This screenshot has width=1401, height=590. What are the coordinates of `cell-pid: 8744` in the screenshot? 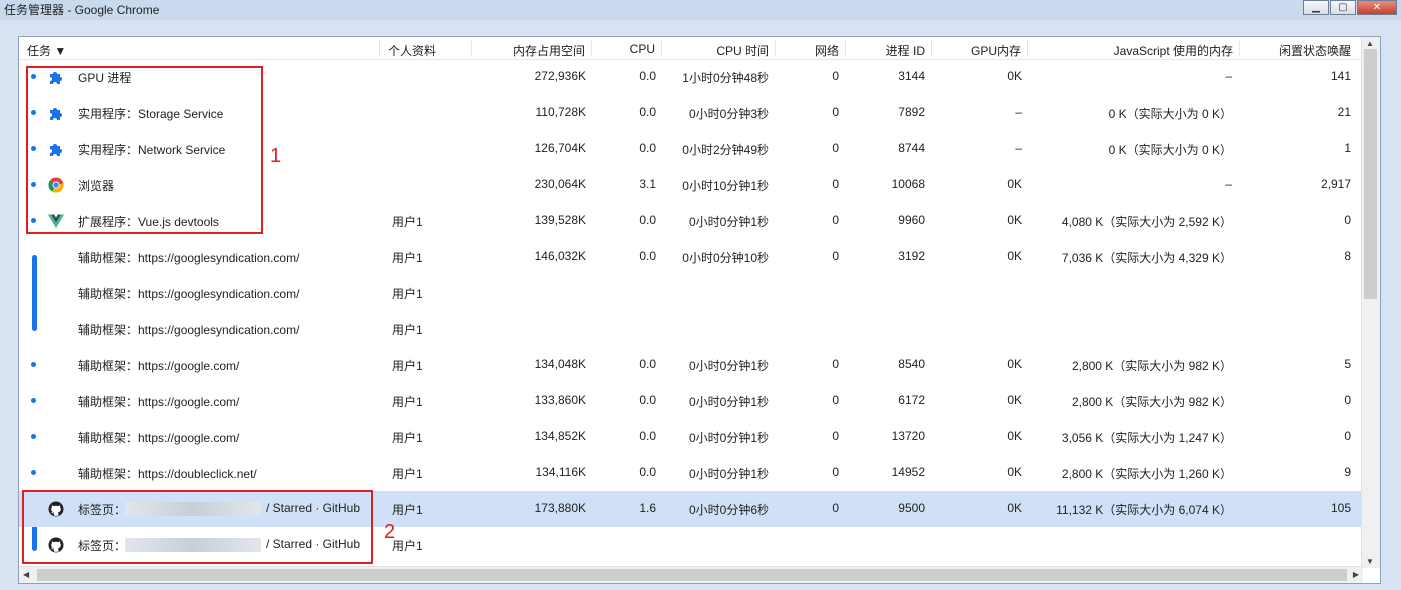 It's located at (911, 148).